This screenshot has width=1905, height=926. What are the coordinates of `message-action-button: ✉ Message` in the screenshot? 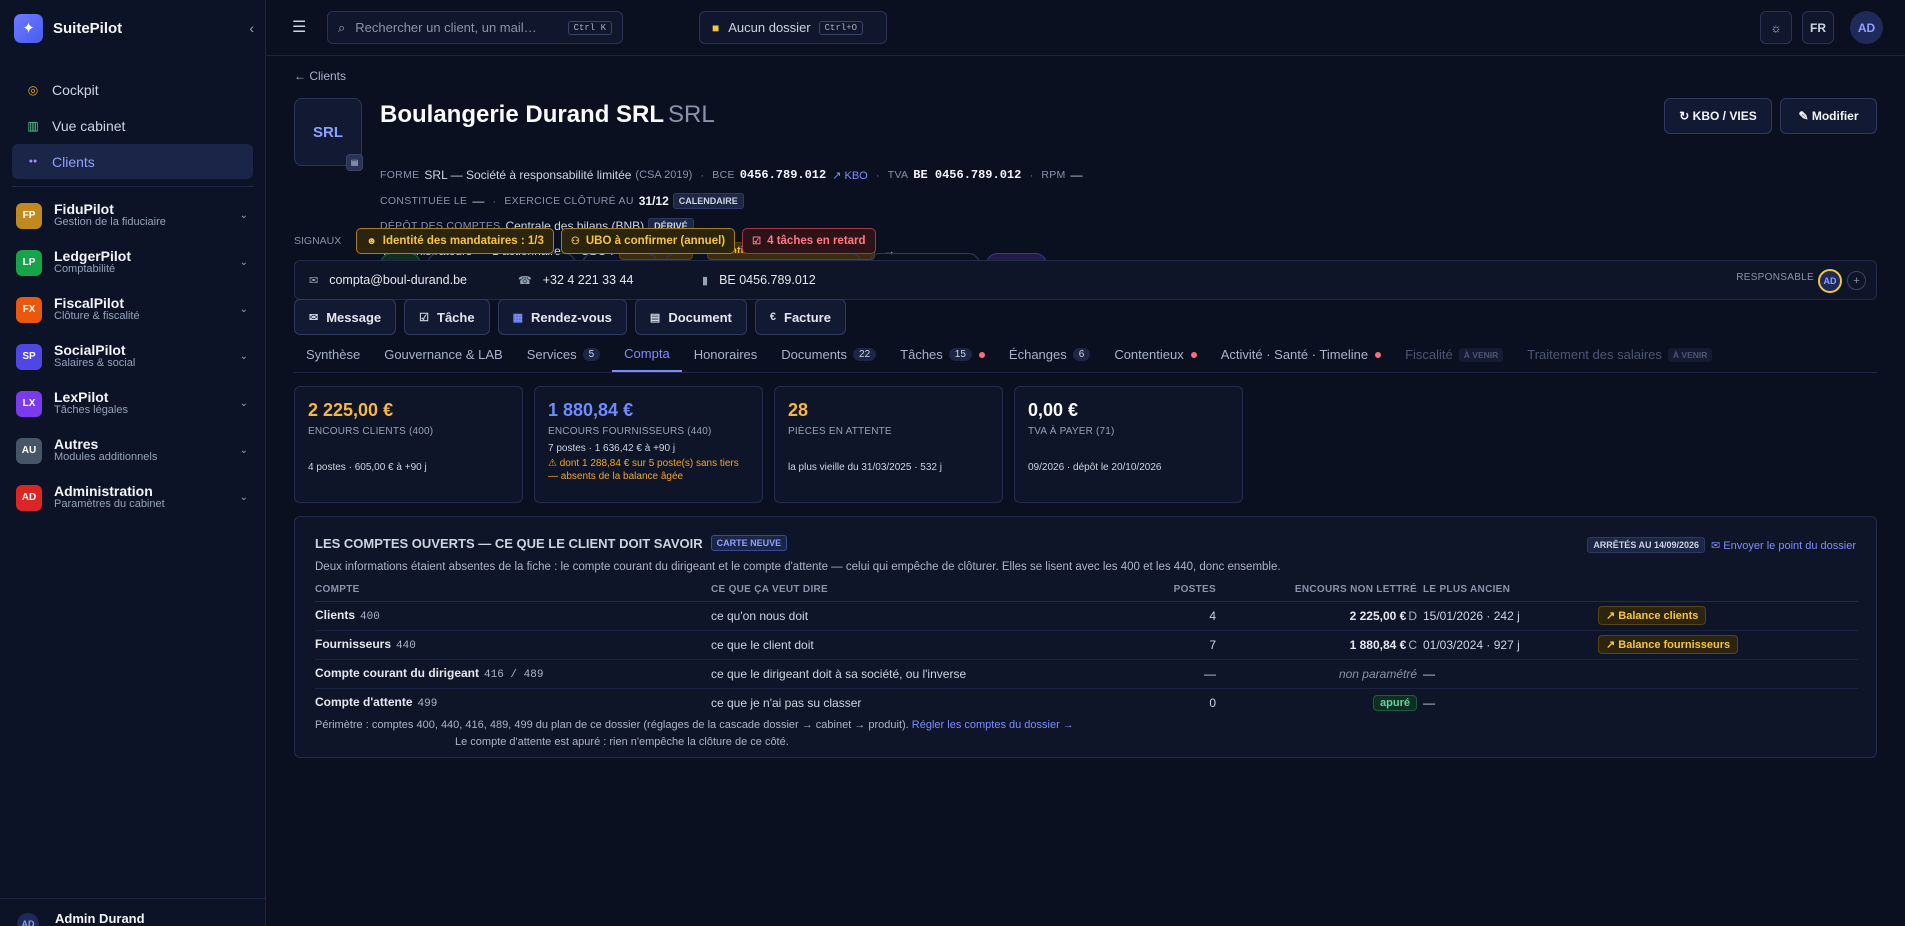 It's located at (345, 317).